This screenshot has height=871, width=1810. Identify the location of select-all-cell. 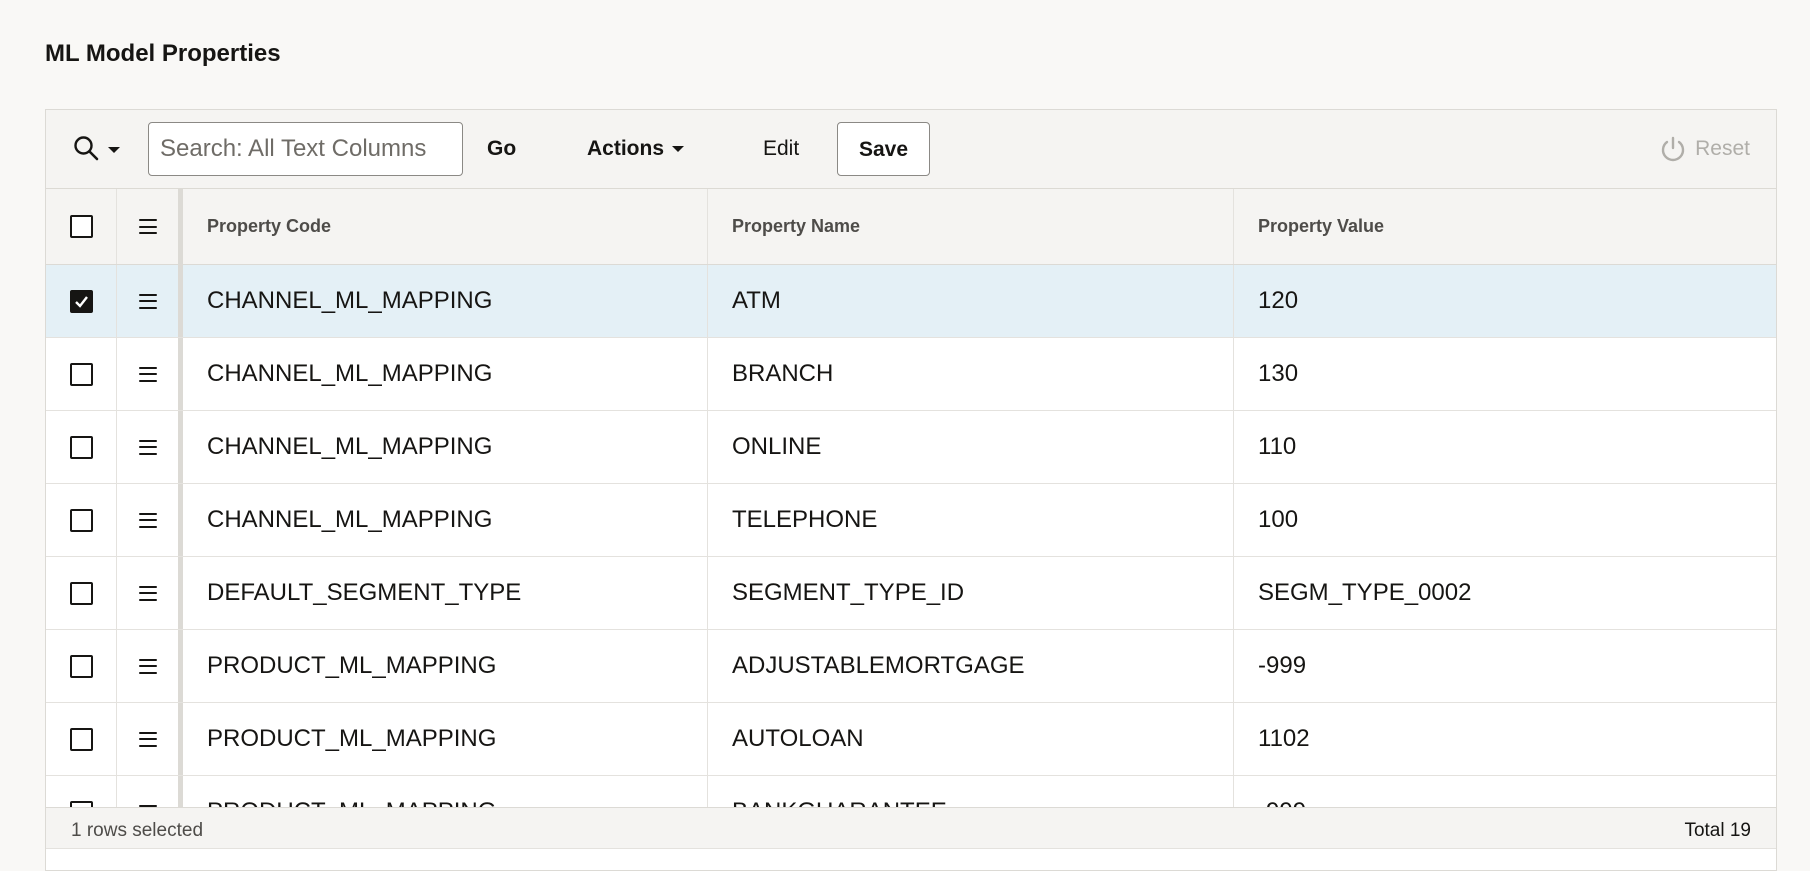
(81, 226).